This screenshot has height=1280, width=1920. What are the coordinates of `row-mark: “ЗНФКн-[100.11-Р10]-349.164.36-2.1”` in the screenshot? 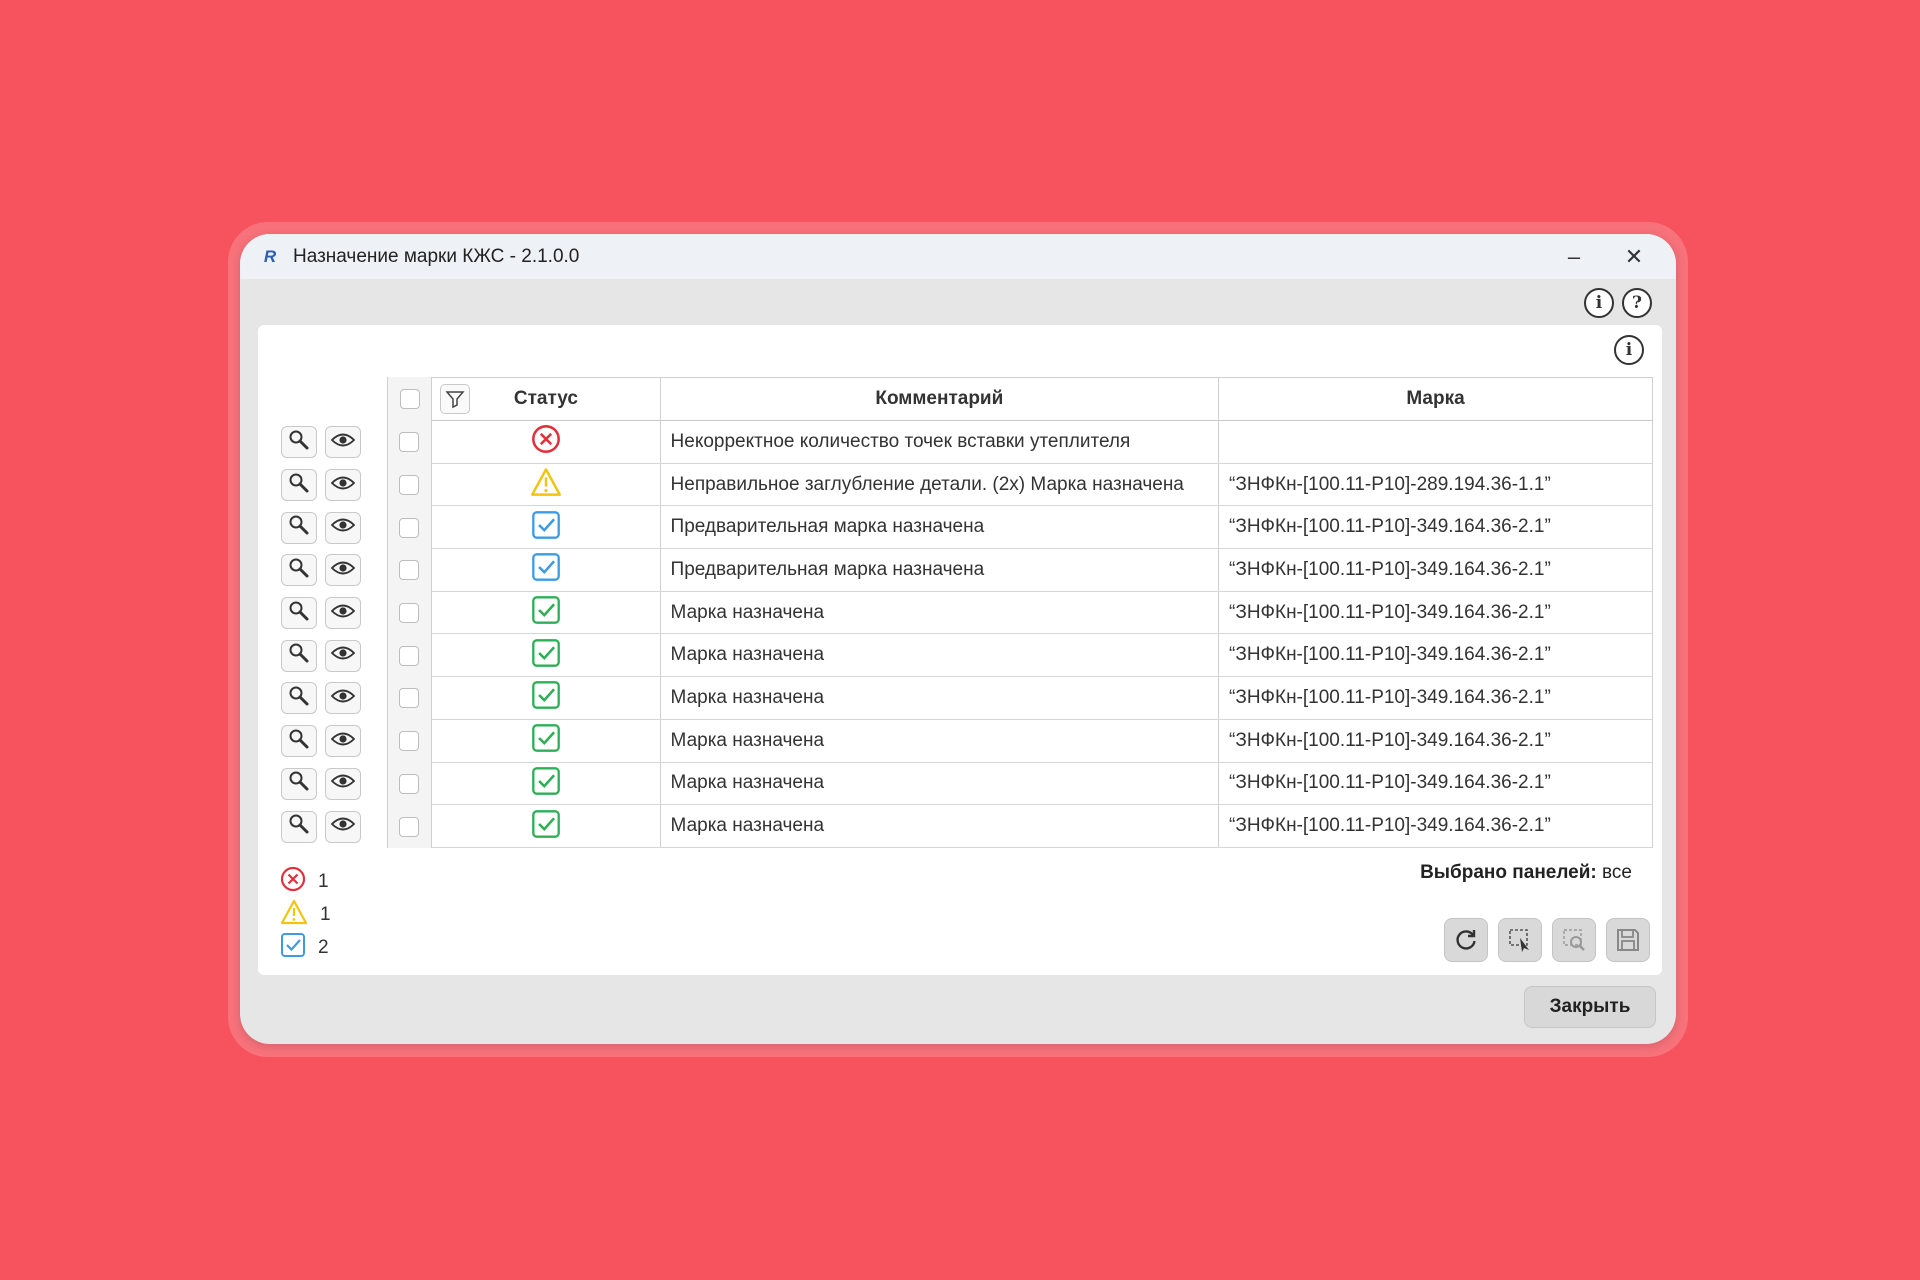 It's located at (1435, 656).